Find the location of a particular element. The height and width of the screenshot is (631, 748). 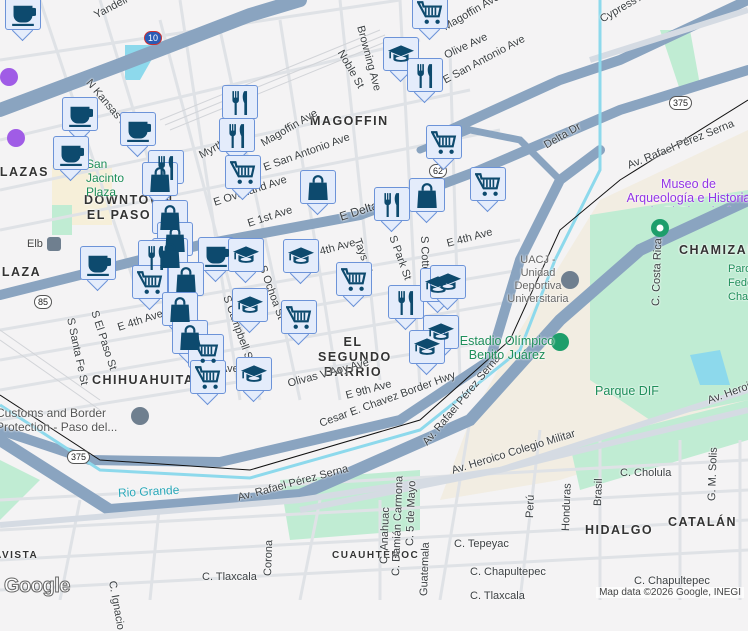

neighborhood-label: PLAZA is located at coordinates (21, 272).